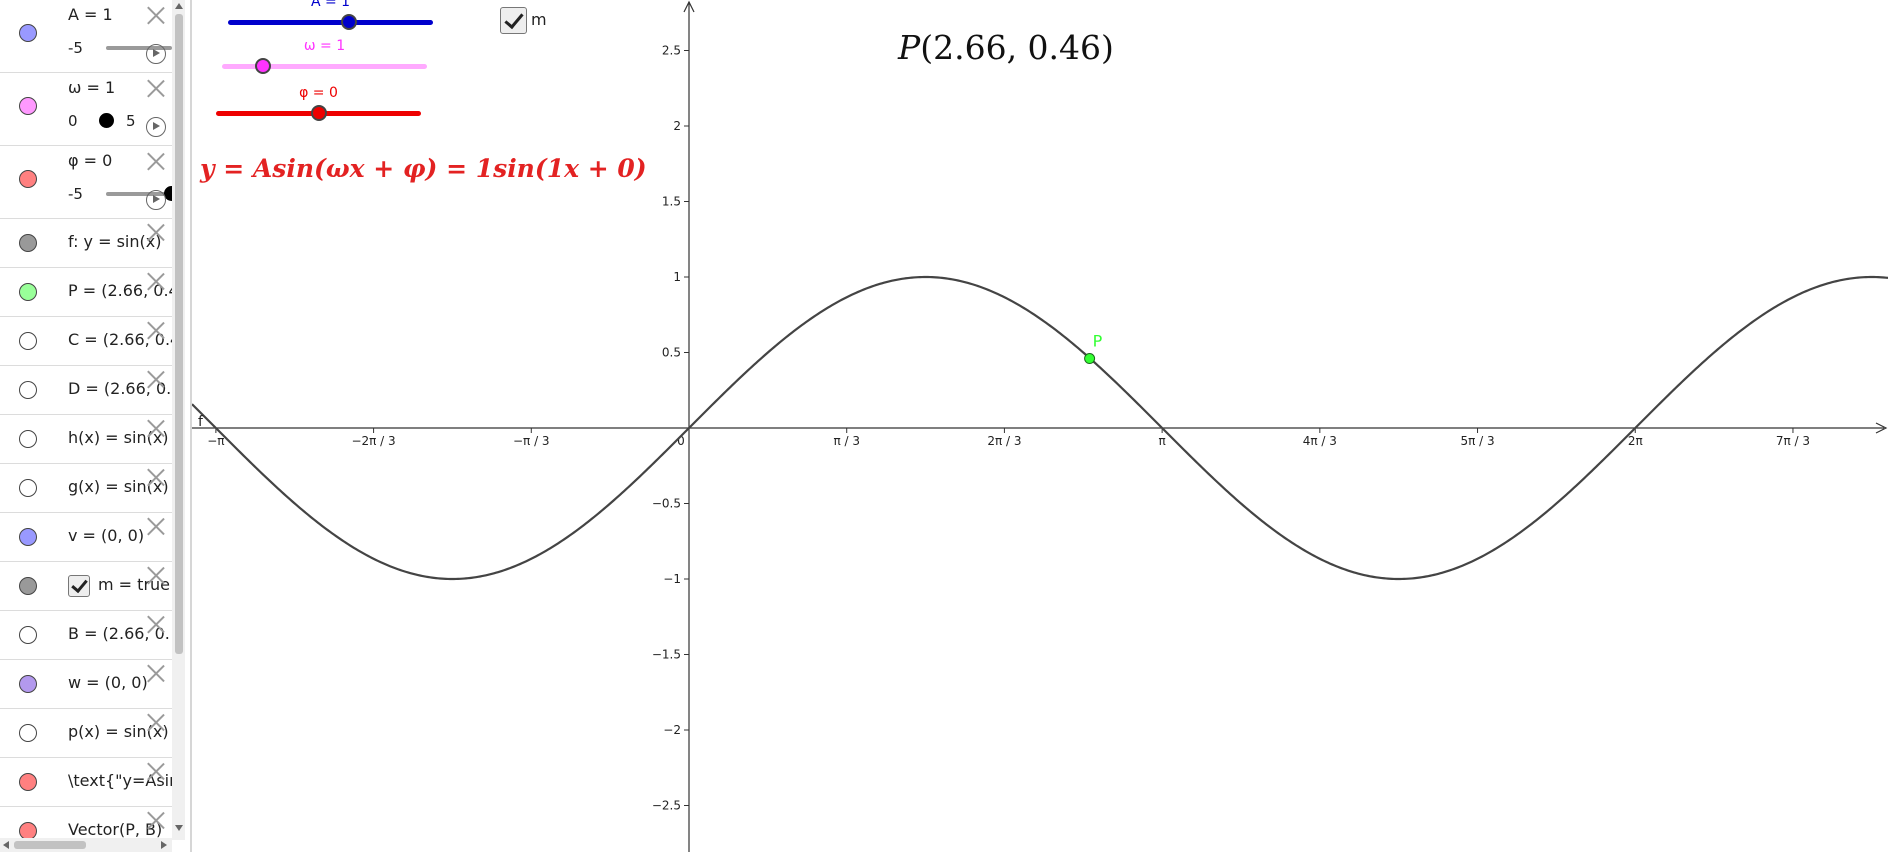  What do you see at coordinates (90, 14) in the screenshot?
I see `algebra-row-label: A = 1` at bounding box center [90, 14].